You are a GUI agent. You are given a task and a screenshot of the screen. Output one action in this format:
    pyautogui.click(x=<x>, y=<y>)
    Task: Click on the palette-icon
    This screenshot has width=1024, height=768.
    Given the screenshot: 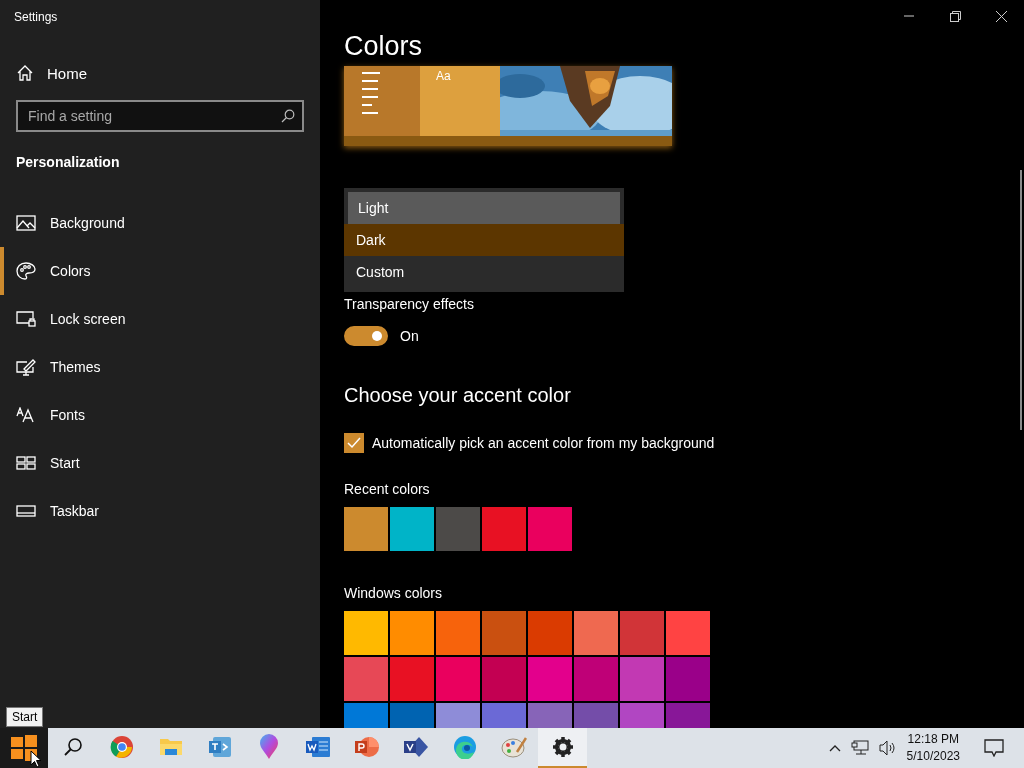 What is the action you would take?
    pyautogui.click(x=26, y=271)
    